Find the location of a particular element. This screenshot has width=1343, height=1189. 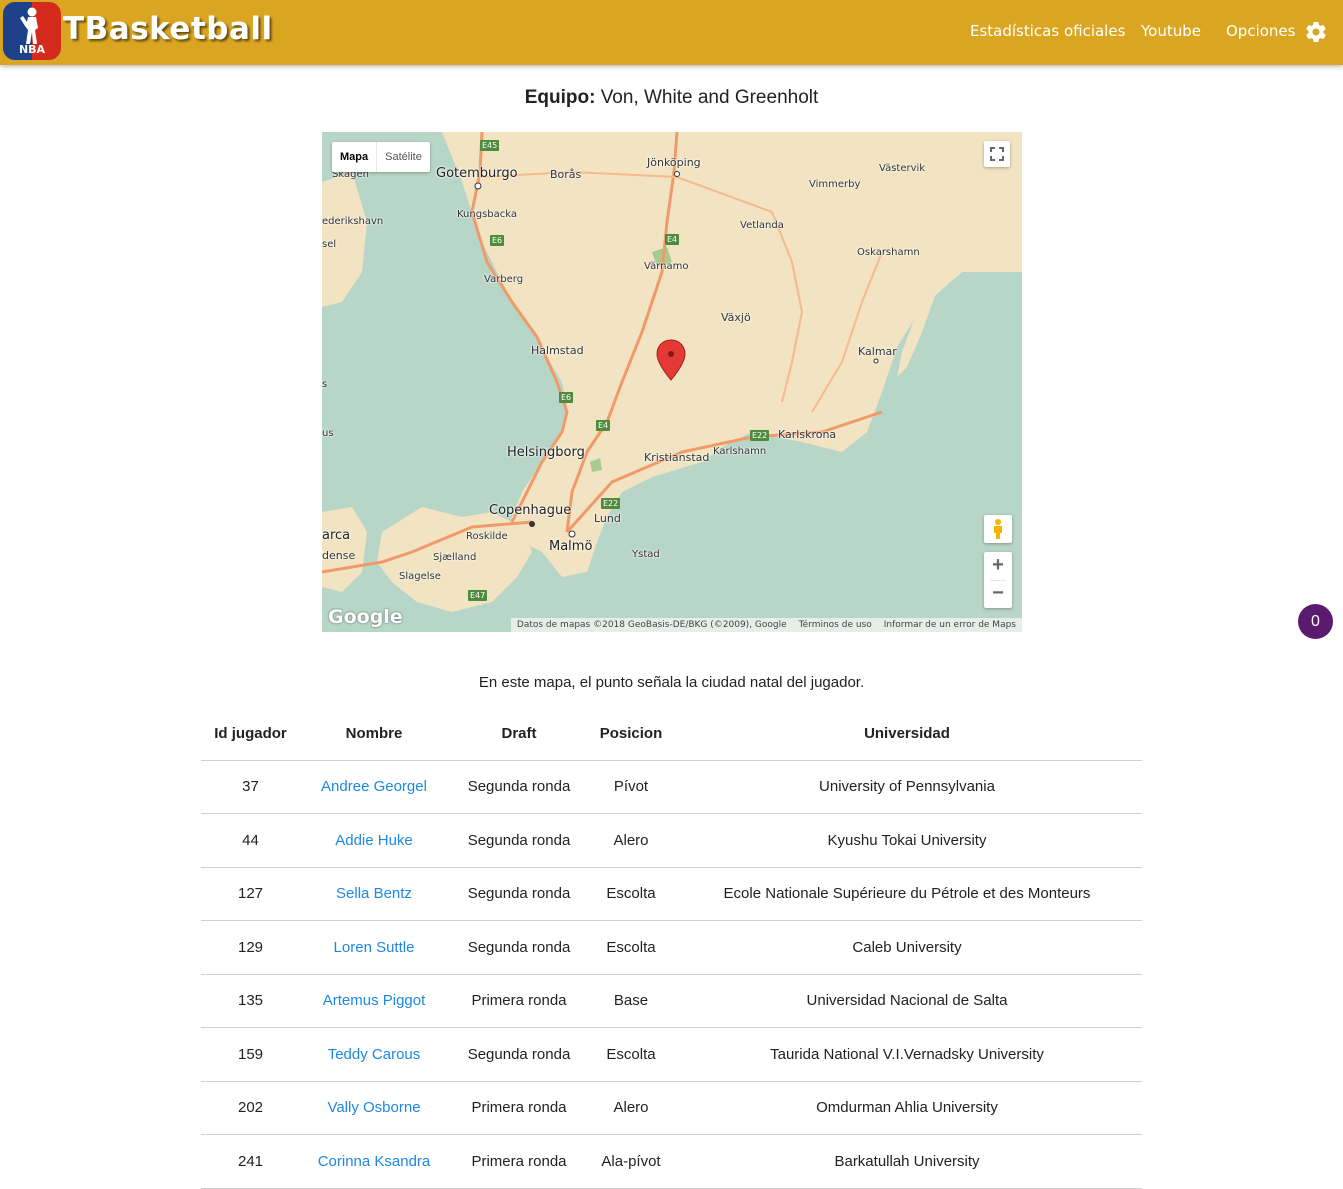

player-position: Base is located at coordinates (631, 1001).